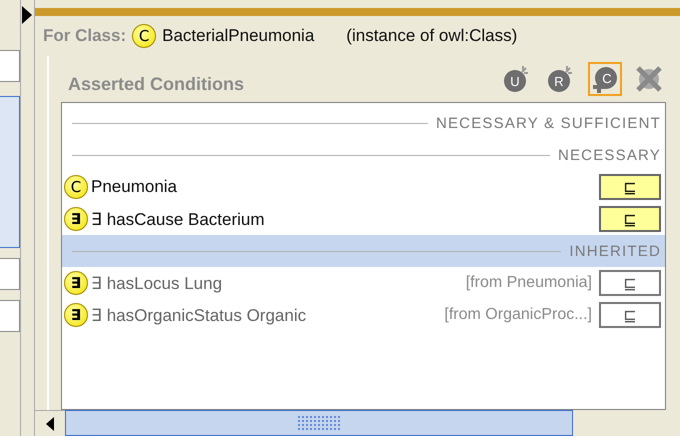  I want to click on class-label: For Class:, so click(84, 36).